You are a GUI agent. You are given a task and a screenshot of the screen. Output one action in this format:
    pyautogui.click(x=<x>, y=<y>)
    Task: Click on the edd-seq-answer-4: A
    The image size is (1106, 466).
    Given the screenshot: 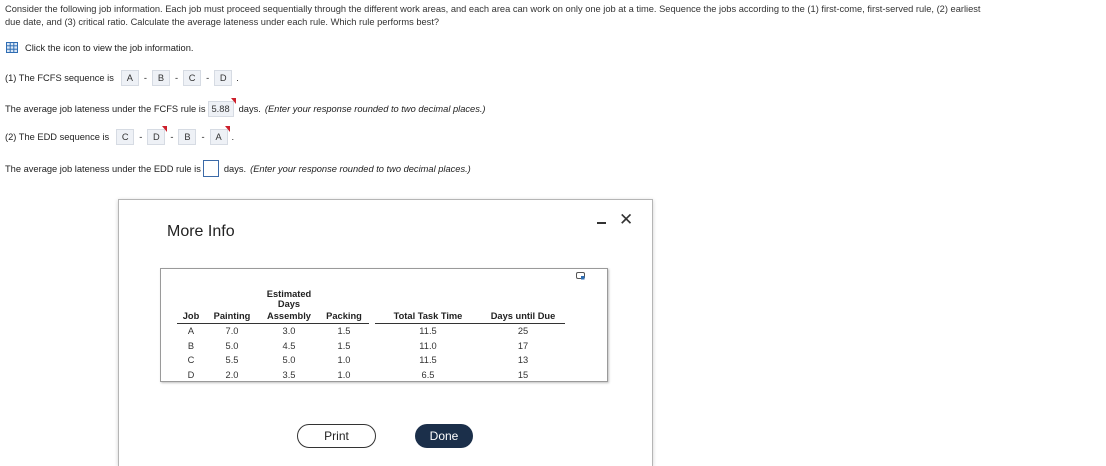 What is the action you would take?
    pyautogui.click(x=219, y=135)
    